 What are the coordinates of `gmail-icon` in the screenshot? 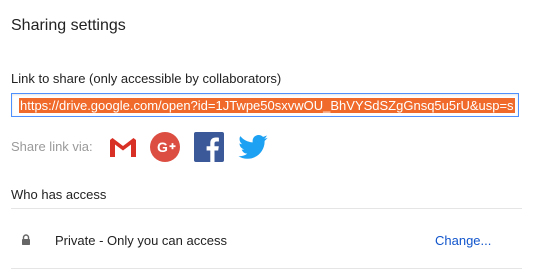 It's located at (123, 147).